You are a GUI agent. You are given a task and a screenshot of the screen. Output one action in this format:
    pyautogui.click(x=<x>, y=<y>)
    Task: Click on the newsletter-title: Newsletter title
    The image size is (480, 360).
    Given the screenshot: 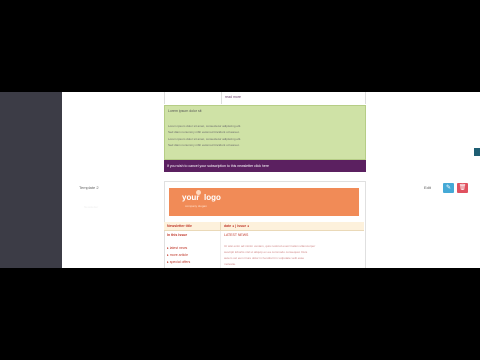 What is the action you would take?
    pyautogui.click(x=179, y=226)
    